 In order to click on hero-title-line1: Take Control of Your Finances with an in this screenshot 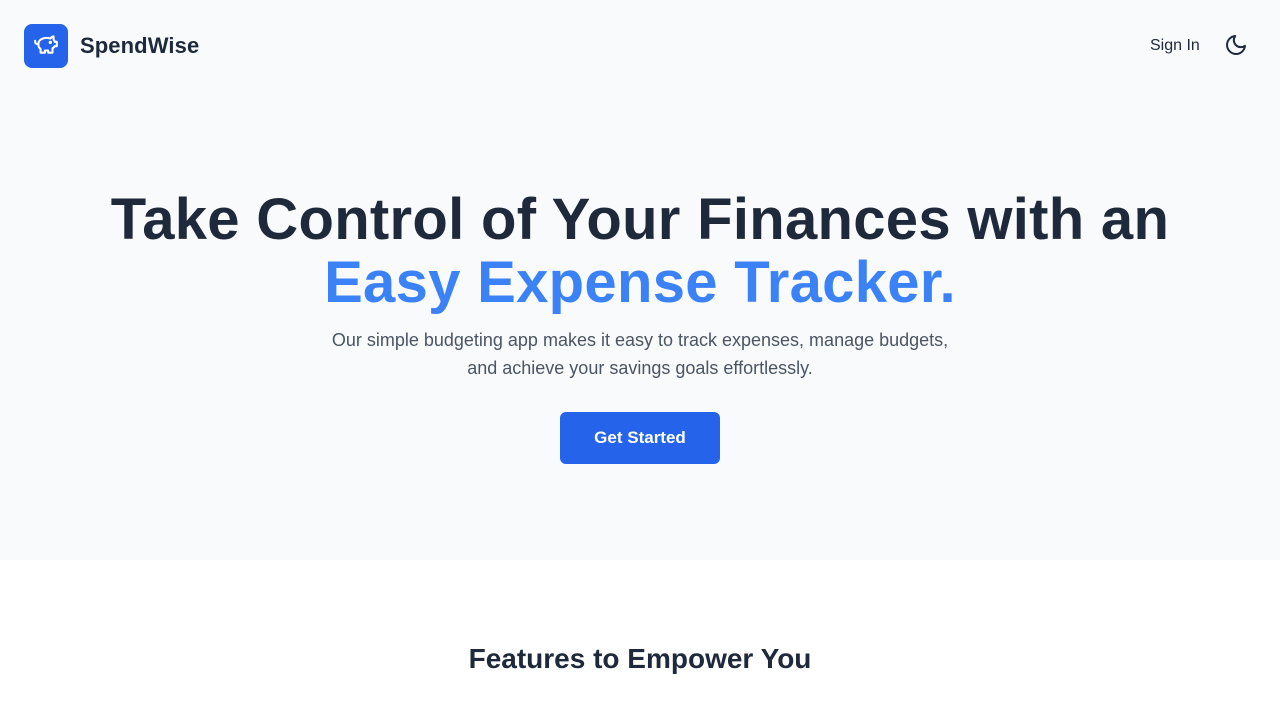, I will do `click(640, 219)`.